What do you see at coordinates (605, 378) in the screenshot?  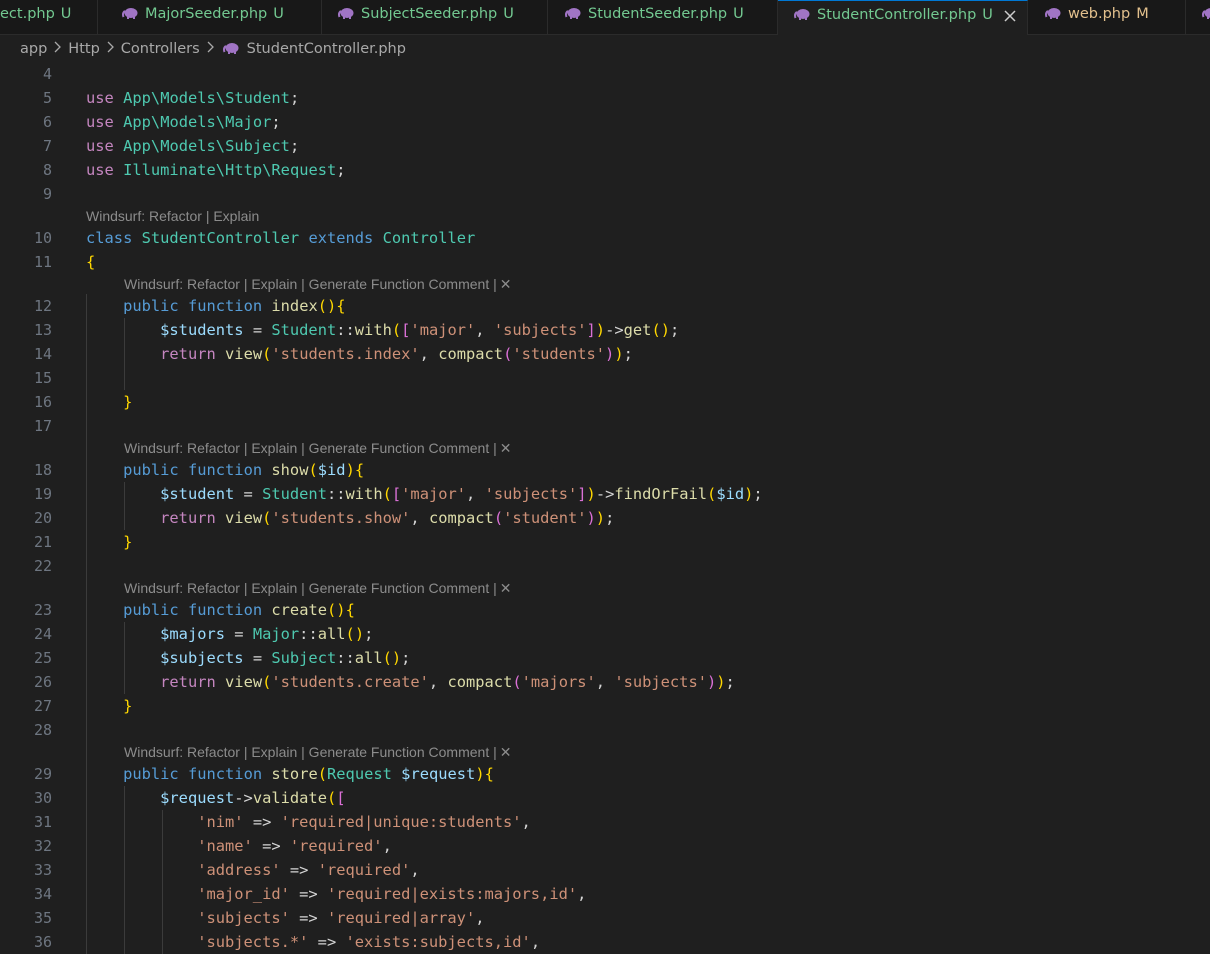 I see `code-line: 15` at bounding box center [605, 378].